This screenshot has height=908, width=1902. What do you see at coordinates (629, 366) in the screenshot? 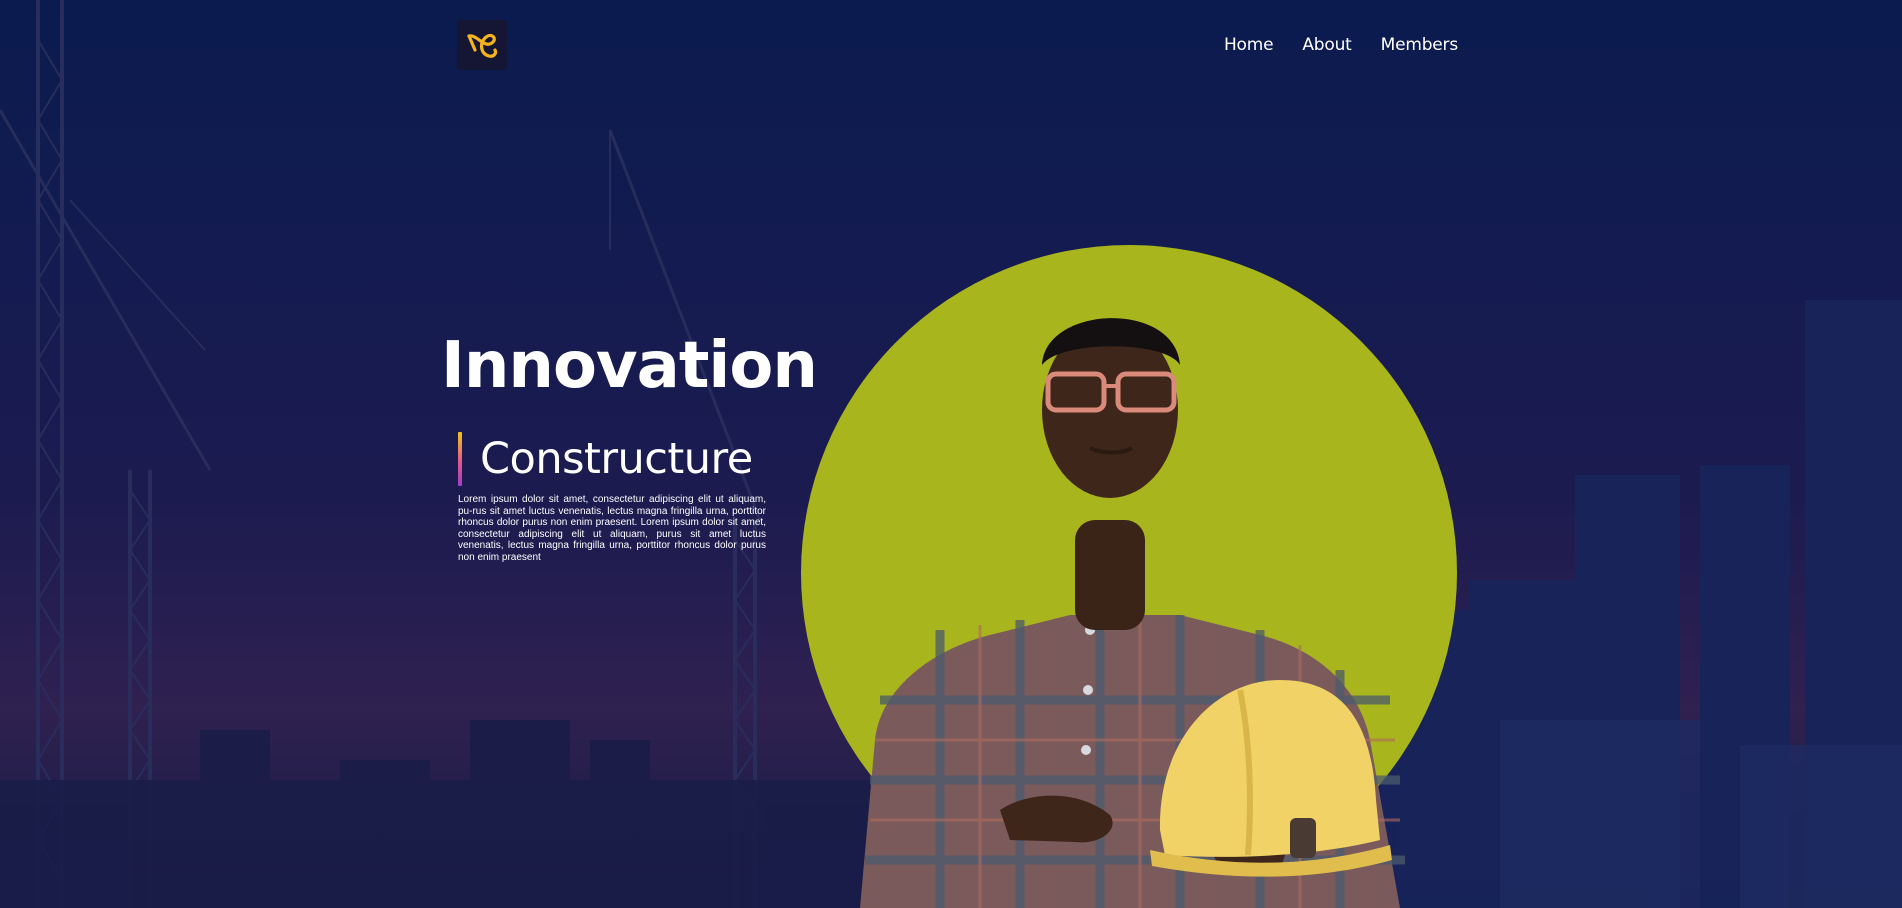
I see `hero-title: Innovation` at bounding box center [629, 366].